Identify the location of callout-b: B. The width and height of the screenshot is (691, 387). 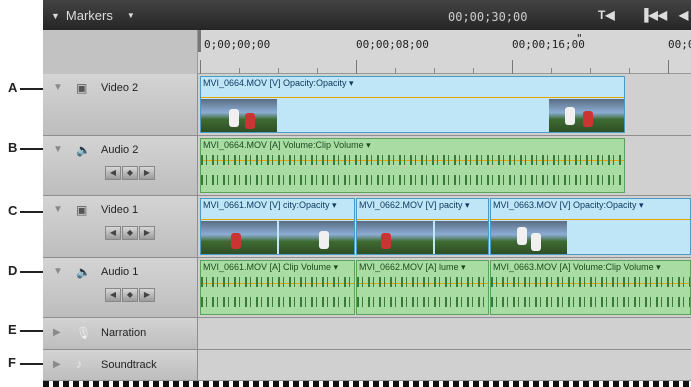
(13, 147).